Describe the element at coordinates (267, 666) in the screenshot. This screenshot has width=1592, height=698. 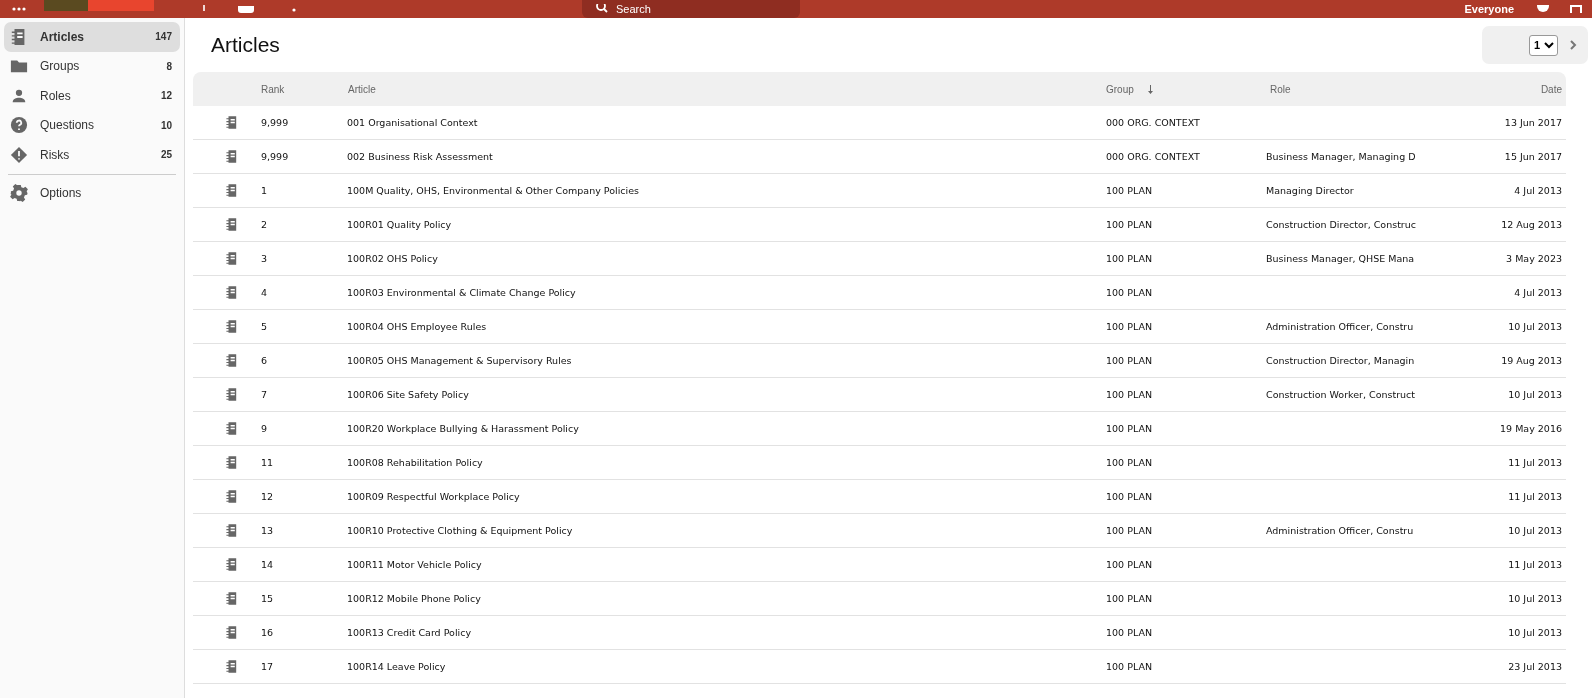
I see `rank-cell-text: 17` at that location.